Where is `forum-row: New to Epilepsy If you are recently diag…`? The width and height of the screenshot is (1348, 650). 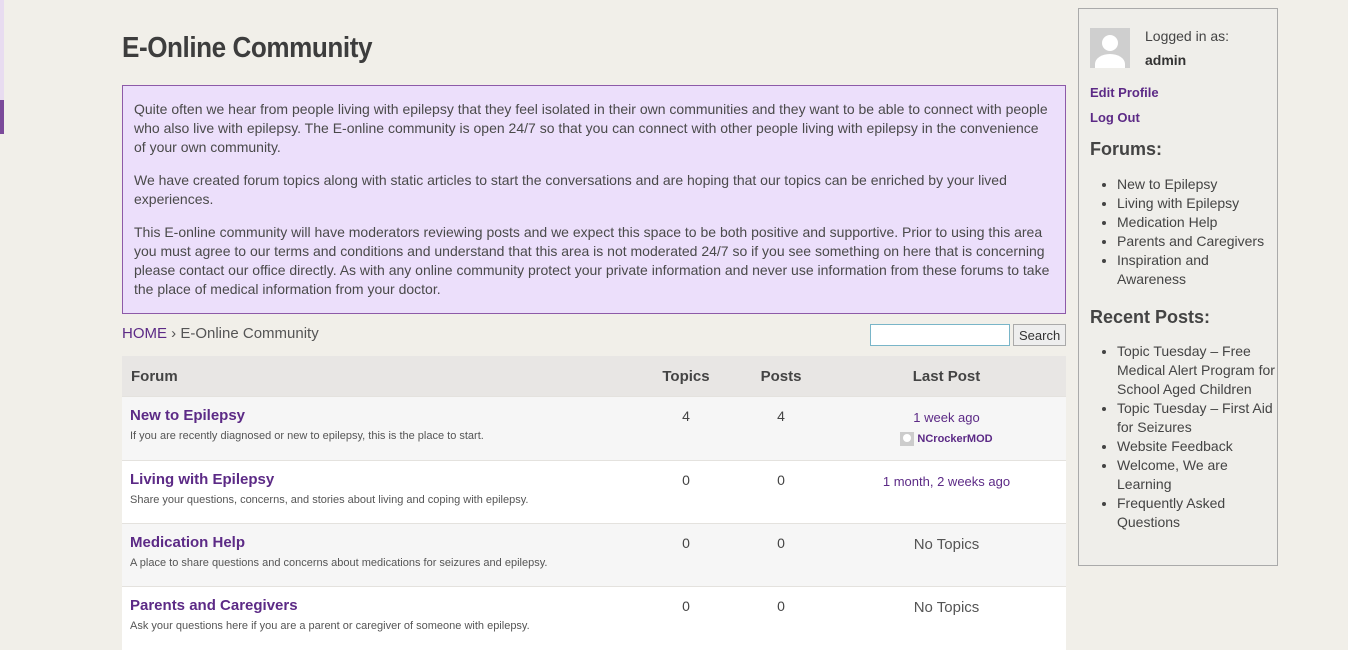 forum-row: New to Epilepsy If you are recently diag… is located at coordinates (594, 428).